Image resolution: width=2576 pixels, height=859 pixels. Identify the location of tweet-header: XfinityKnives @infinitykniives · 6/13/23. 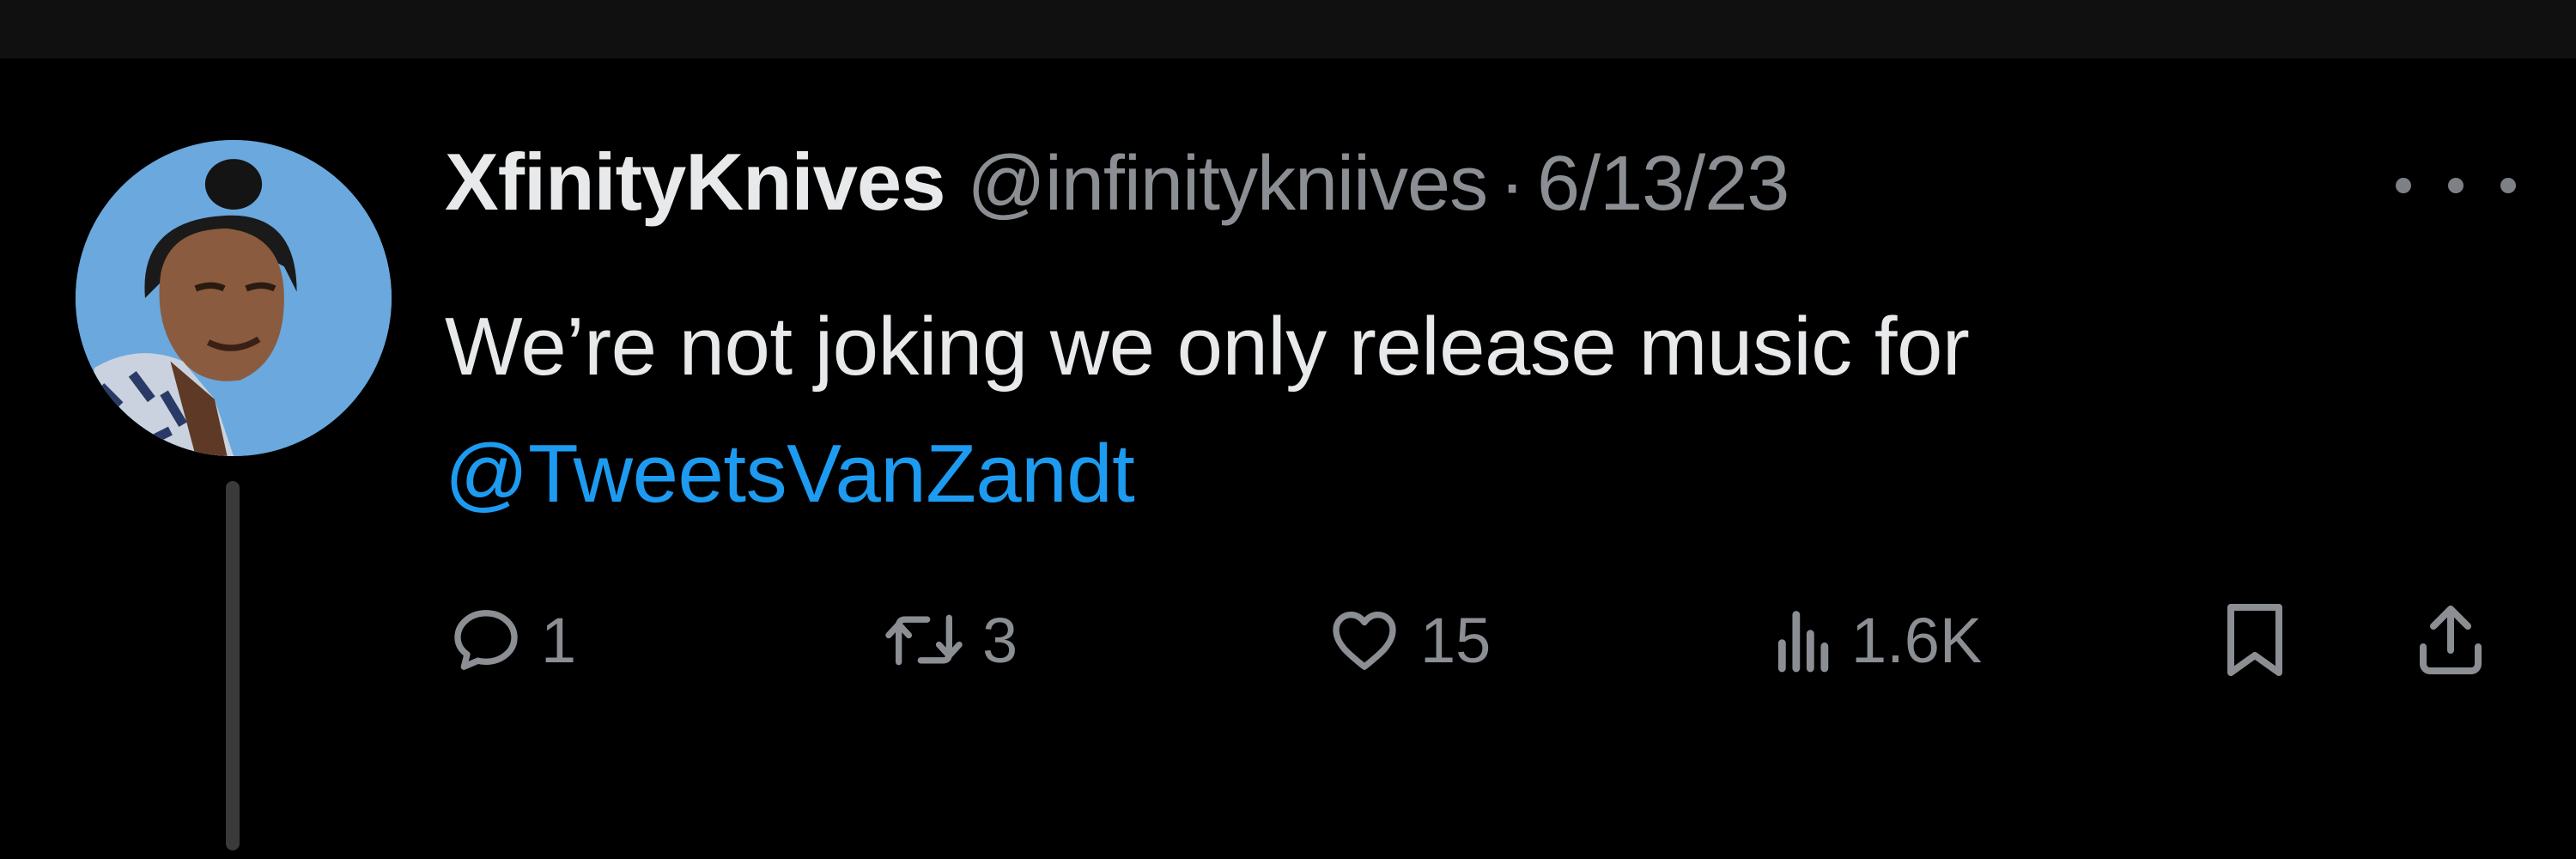
(1117, 188).